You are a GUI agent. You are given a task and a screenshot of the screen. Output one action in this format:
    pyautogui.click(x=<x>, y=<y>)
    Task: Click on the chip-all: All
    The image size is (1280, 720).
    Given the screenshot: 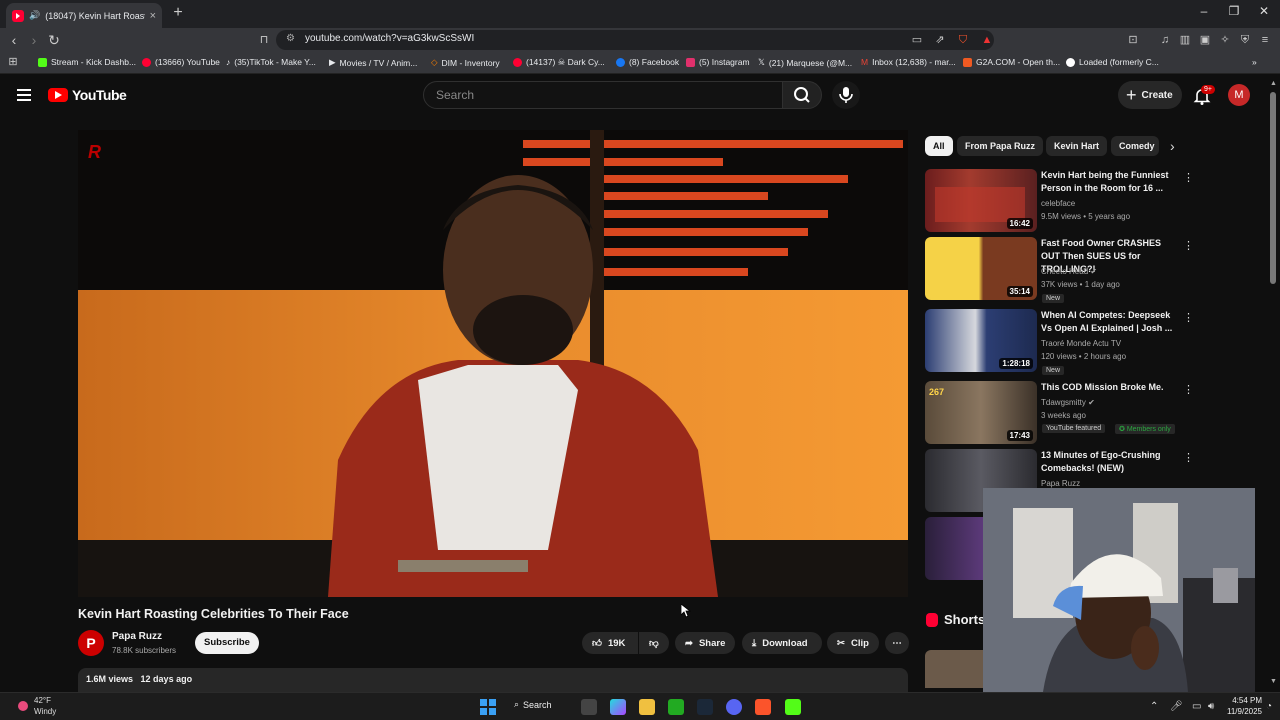 What is the action you would take?
    pyautogui.click(x=939, y=146)
    